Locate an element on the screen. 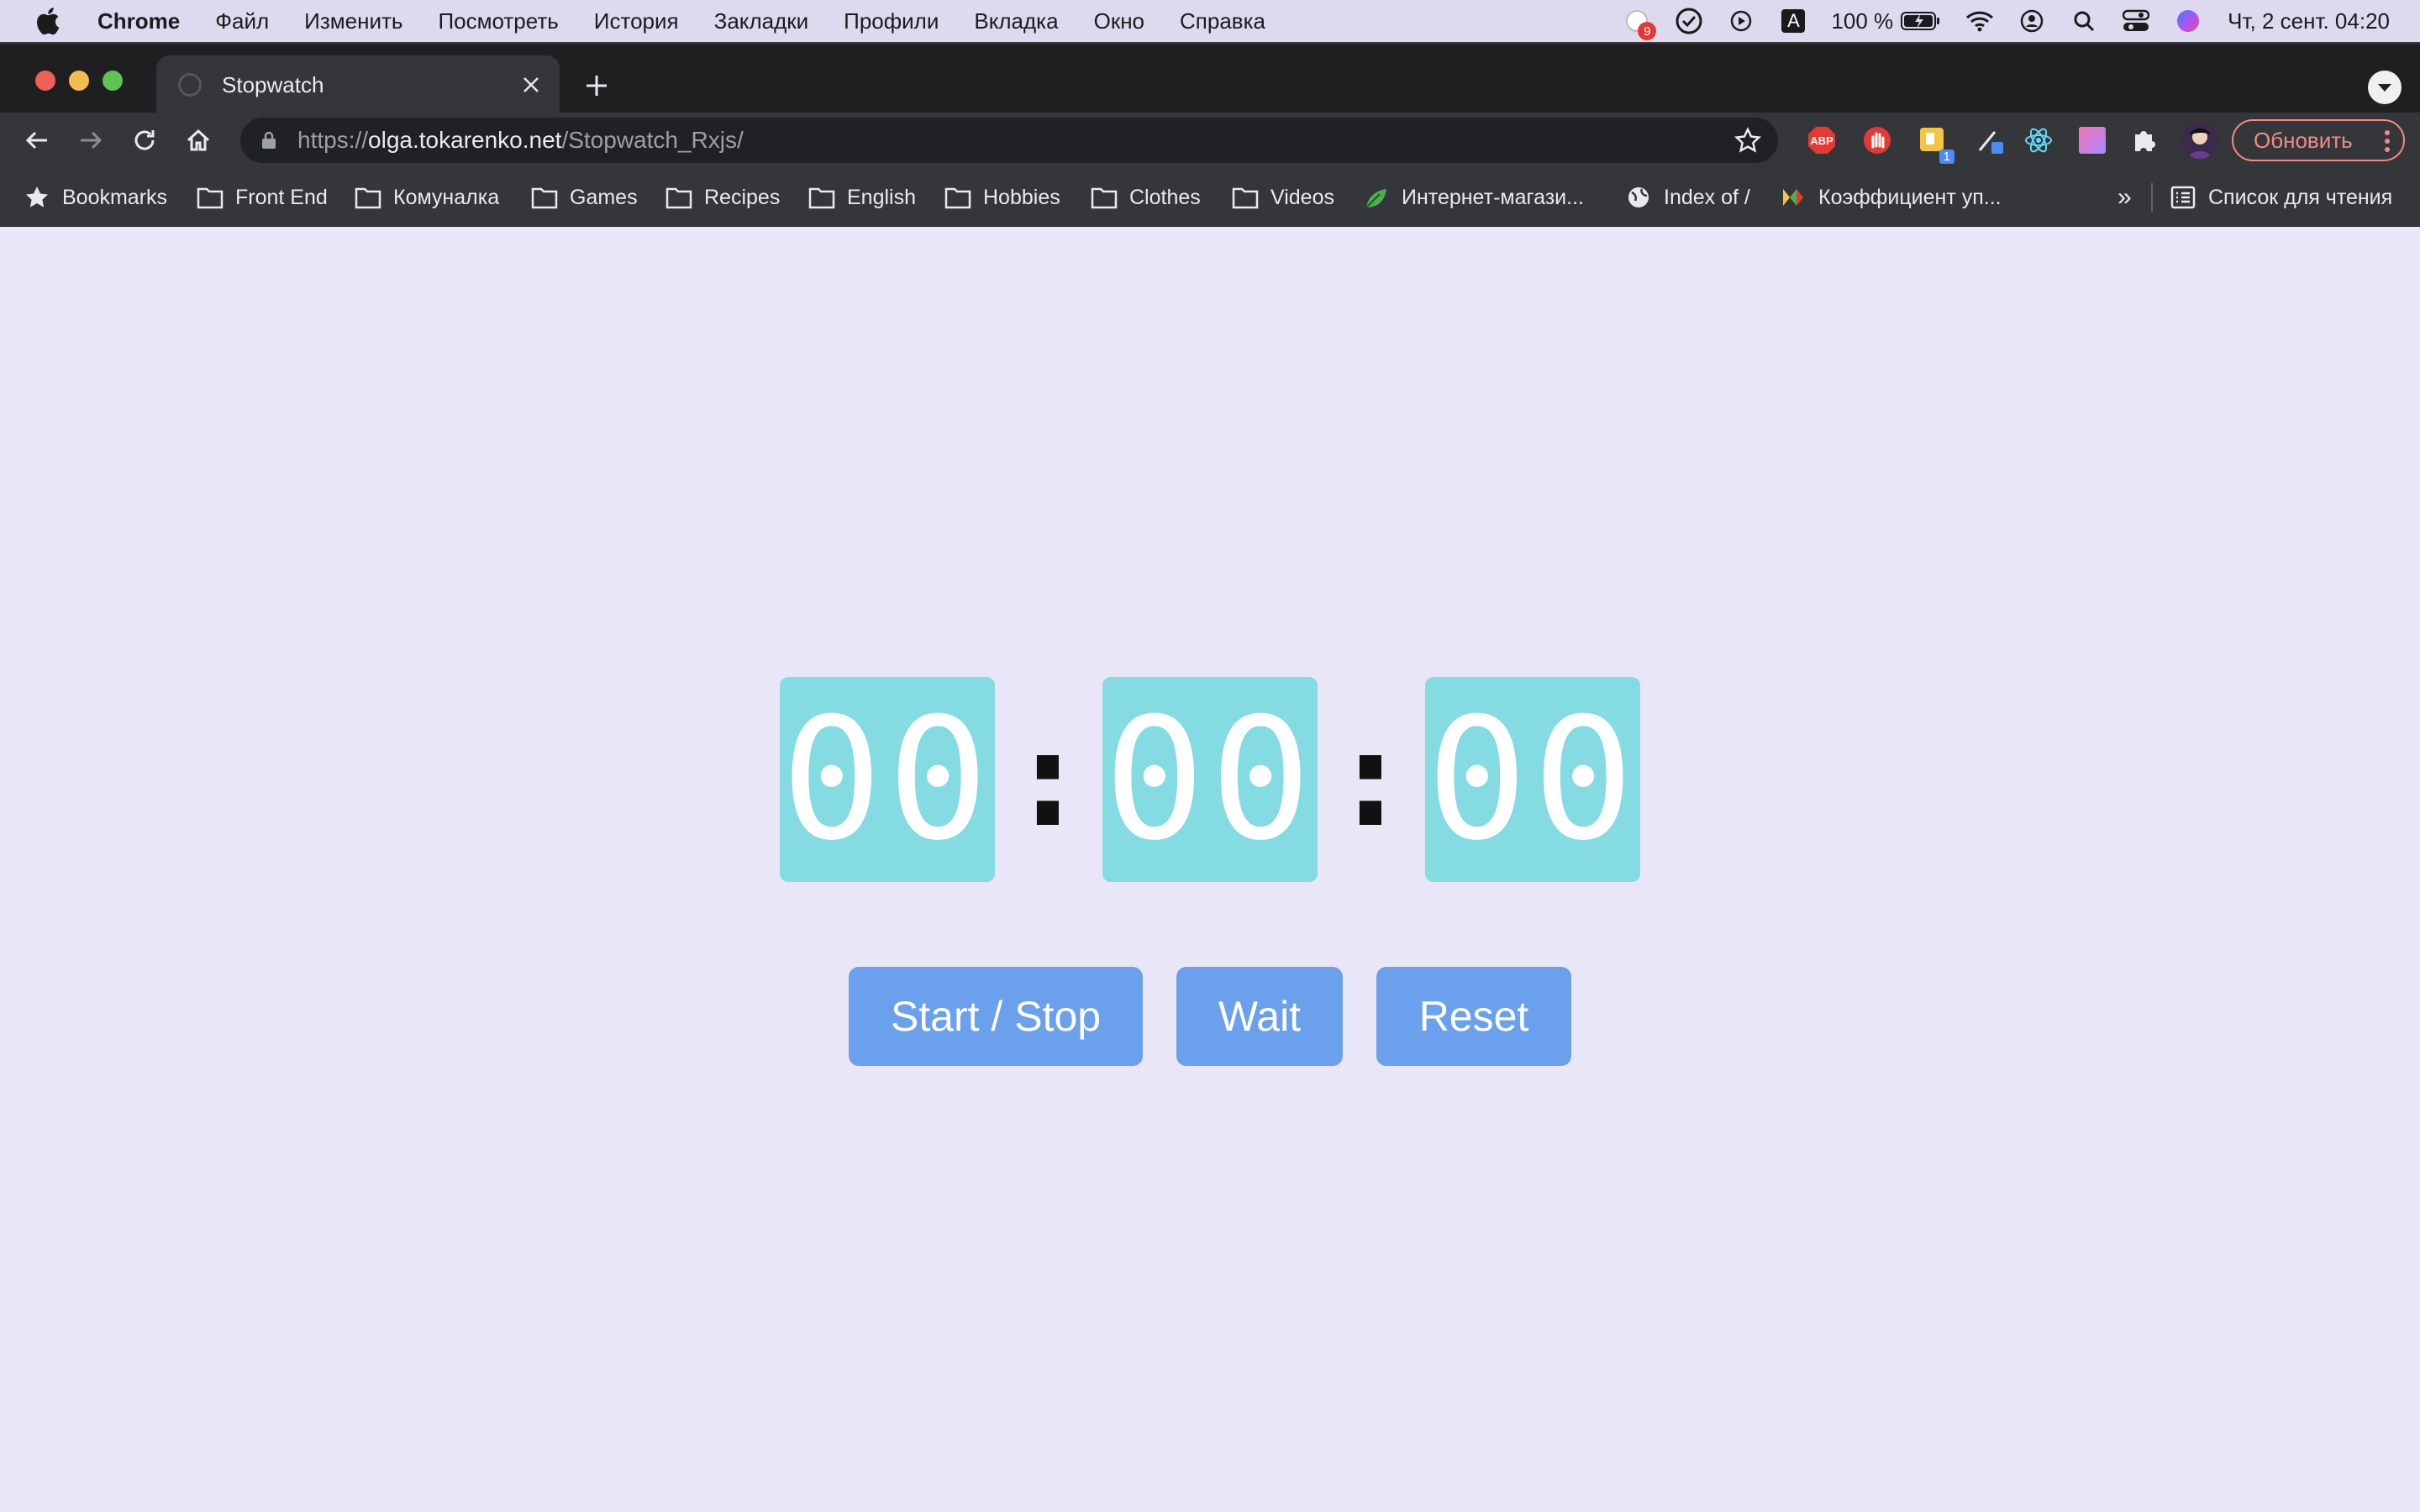 The image size is (2420, 1512). bookmark-label: Clothes is located at coordinates (1165, 197).